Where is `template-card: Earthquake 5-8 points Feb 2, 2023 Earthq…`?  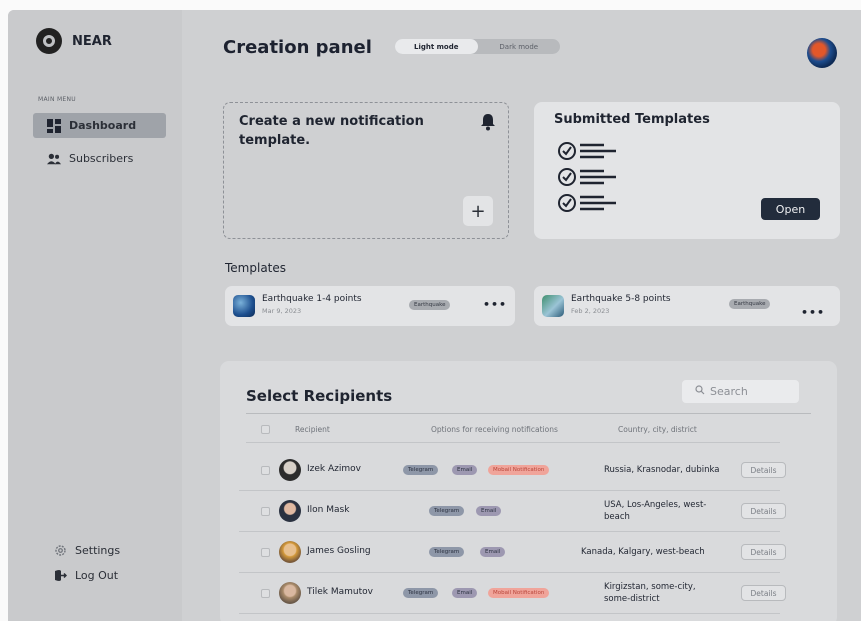 template-card: Earthquake 5-8 points Feb 2, 2023 Earthq… is located at coordinates (687, 306).